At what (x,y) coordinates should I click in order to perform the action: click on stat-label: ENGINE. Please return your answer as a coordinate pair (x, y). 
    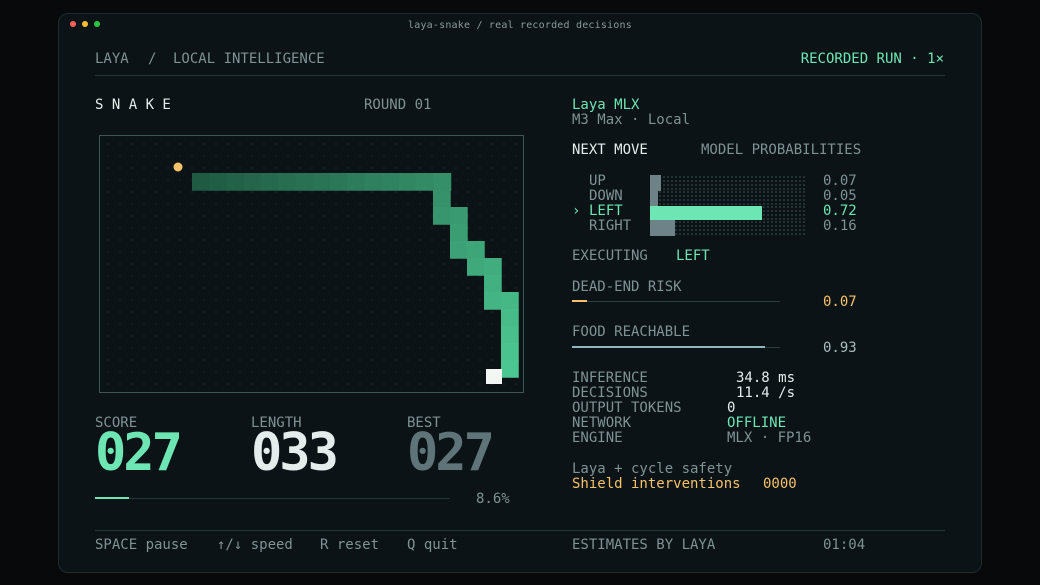
    Looking at the image, I should click on (597, 438).